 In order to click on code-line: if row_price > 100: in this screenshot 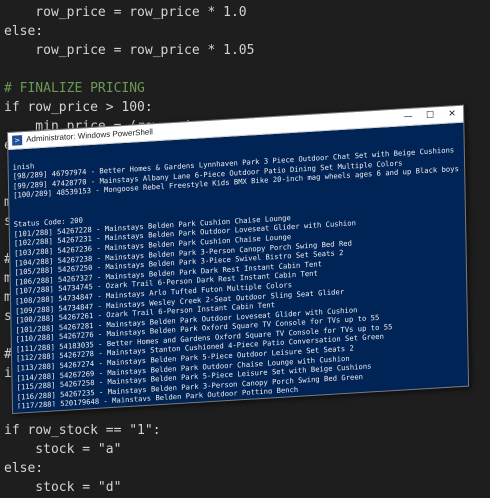, I will do `click(78, 107)`.